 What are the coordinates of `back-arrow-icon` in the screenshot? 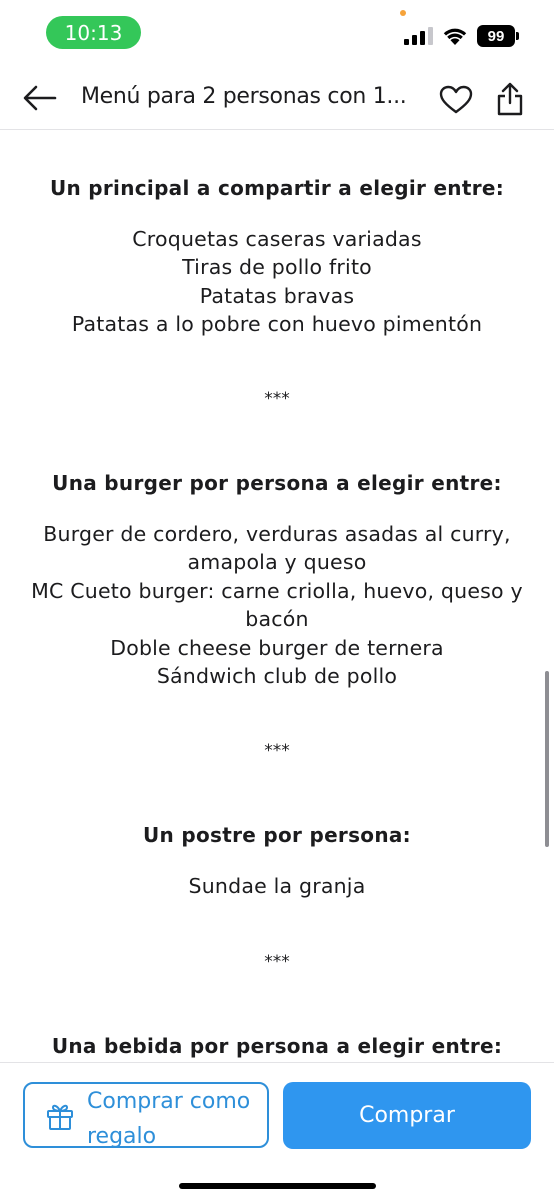 It's located at (40, 98).